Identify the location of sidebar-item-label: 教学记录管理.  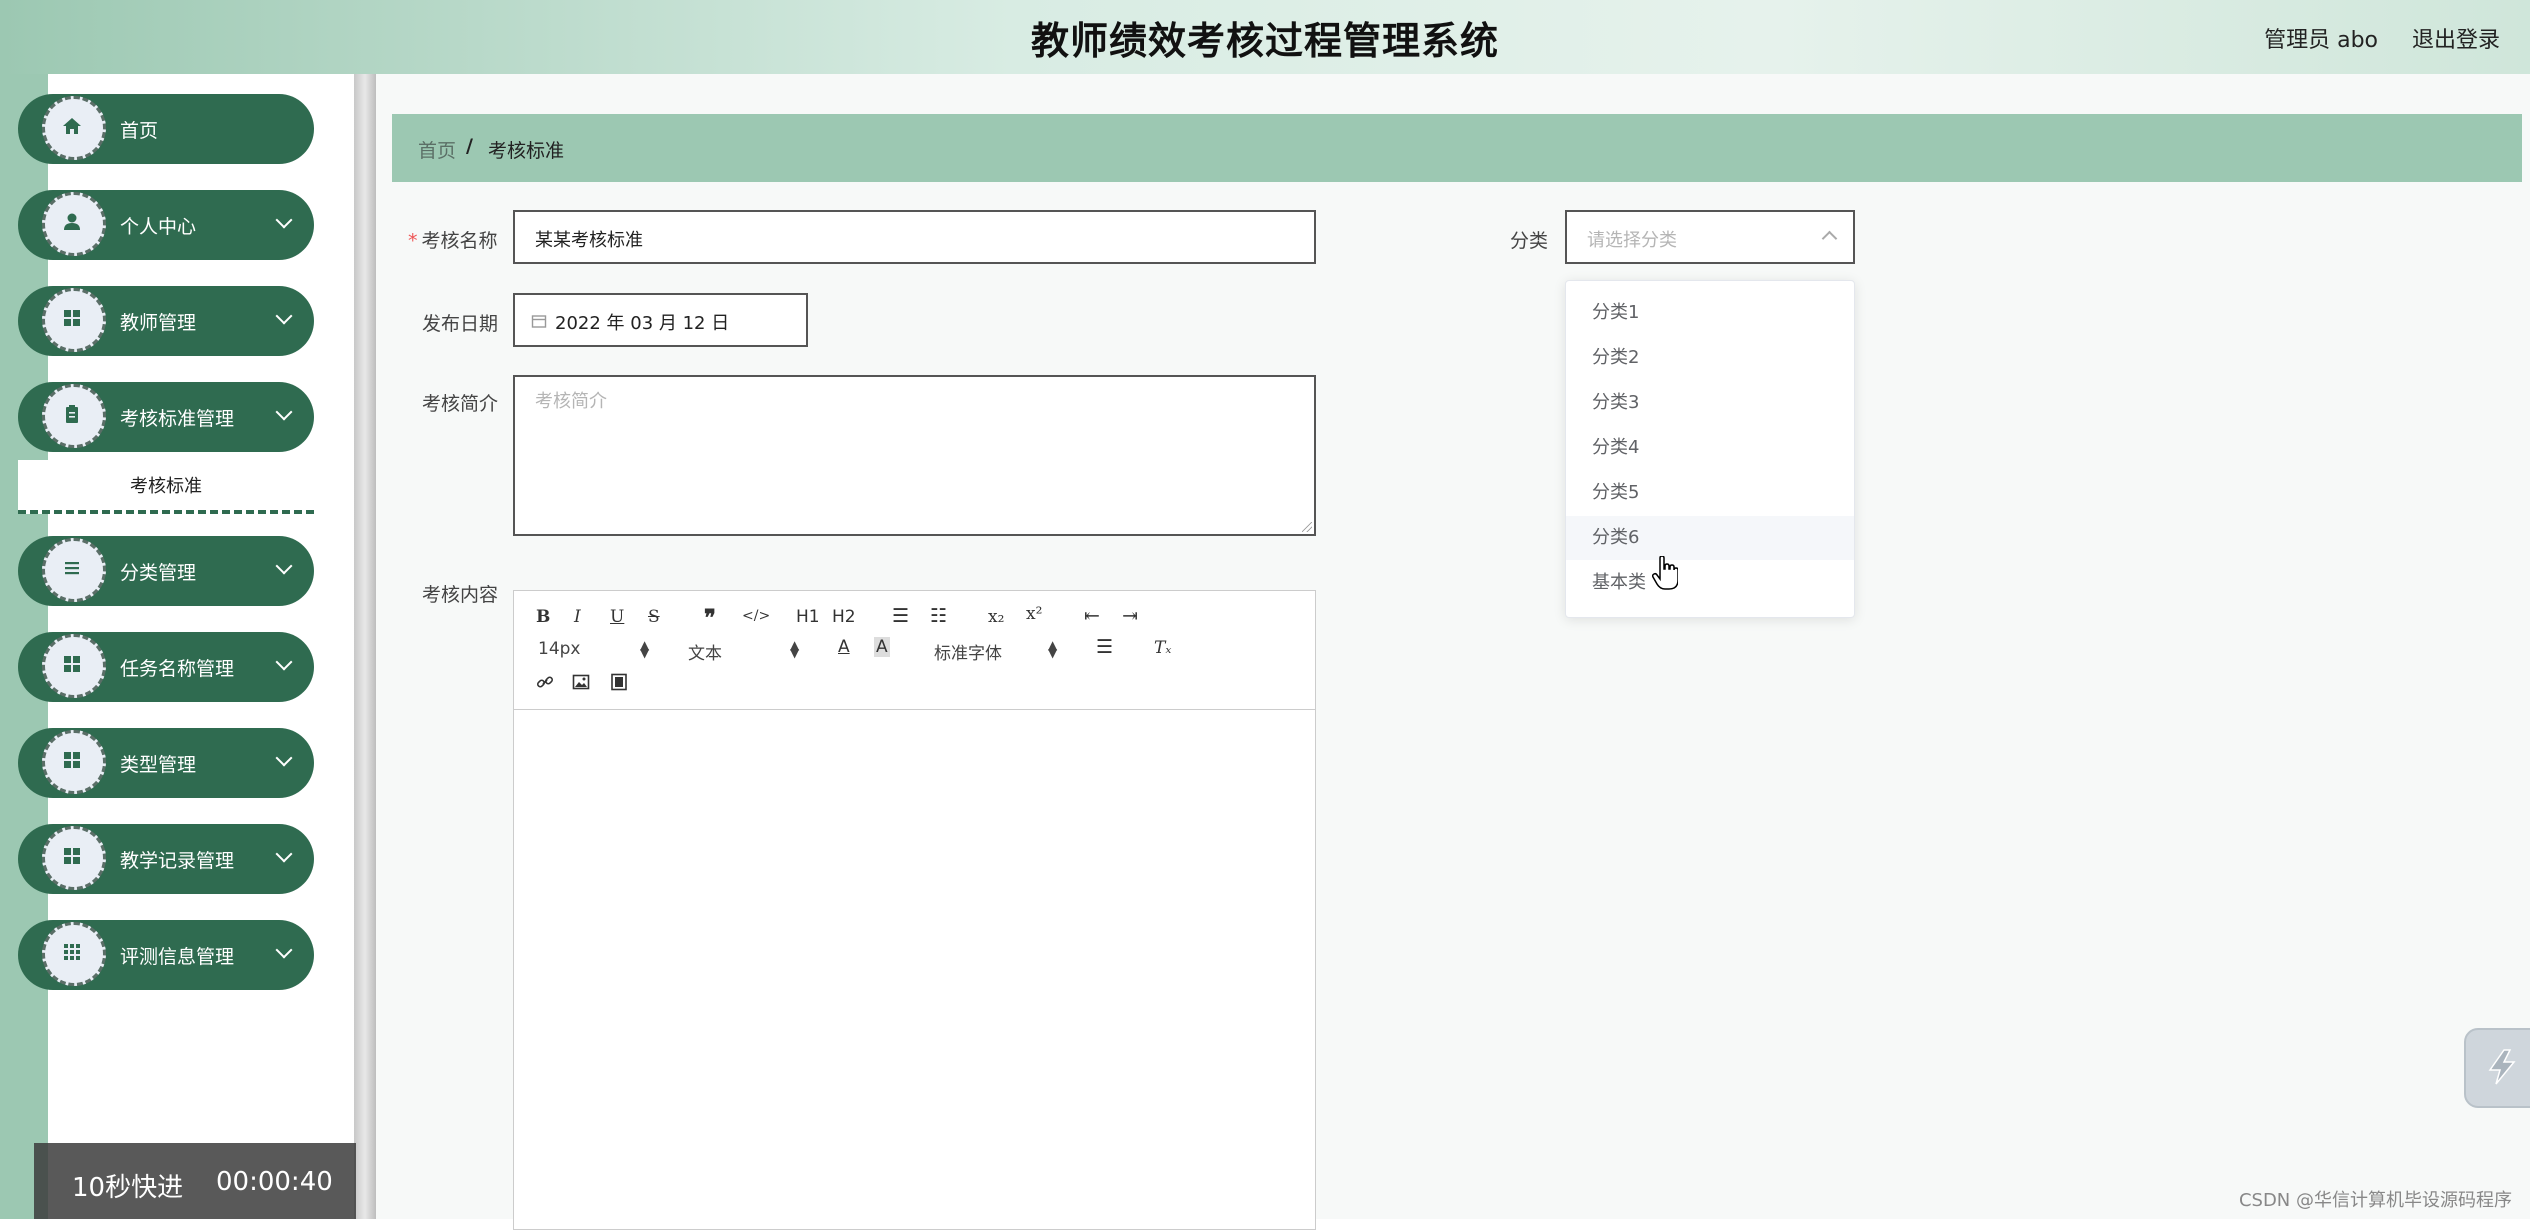
(177, 861).